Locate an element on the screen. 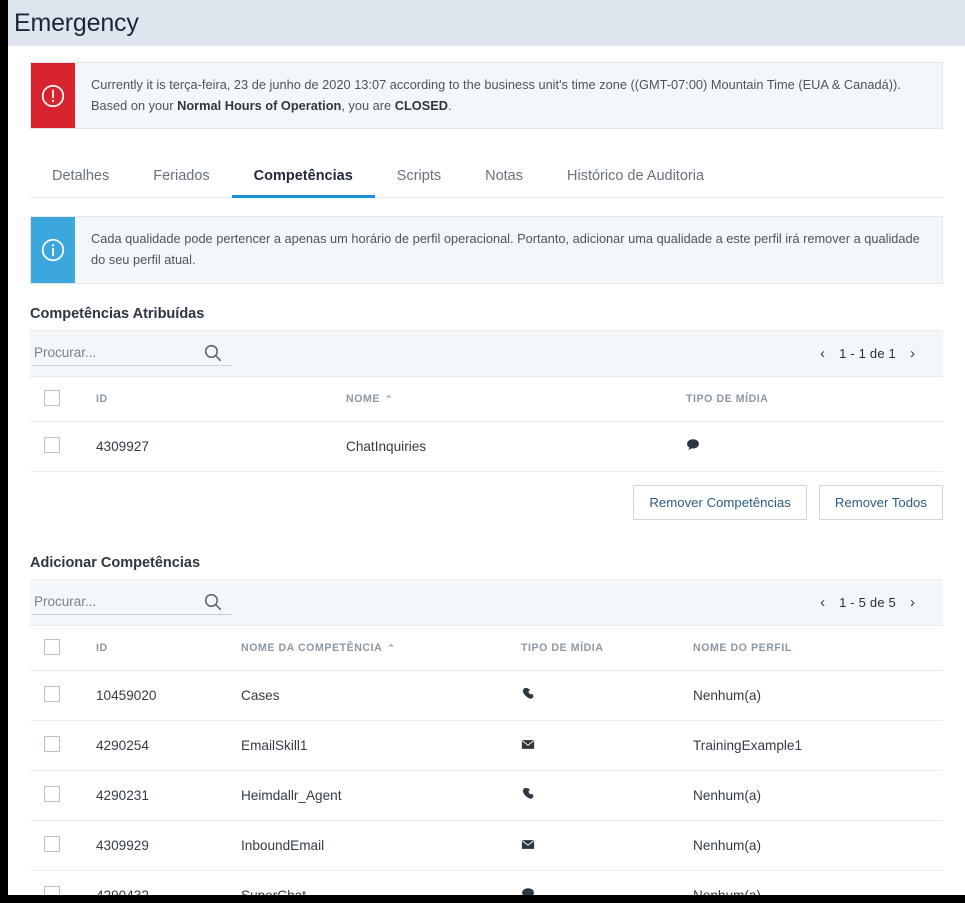 Image resolution: width=965 pixels, height=903 pixels. assigned-next-page-button: › is located at coordinates (912, 353).